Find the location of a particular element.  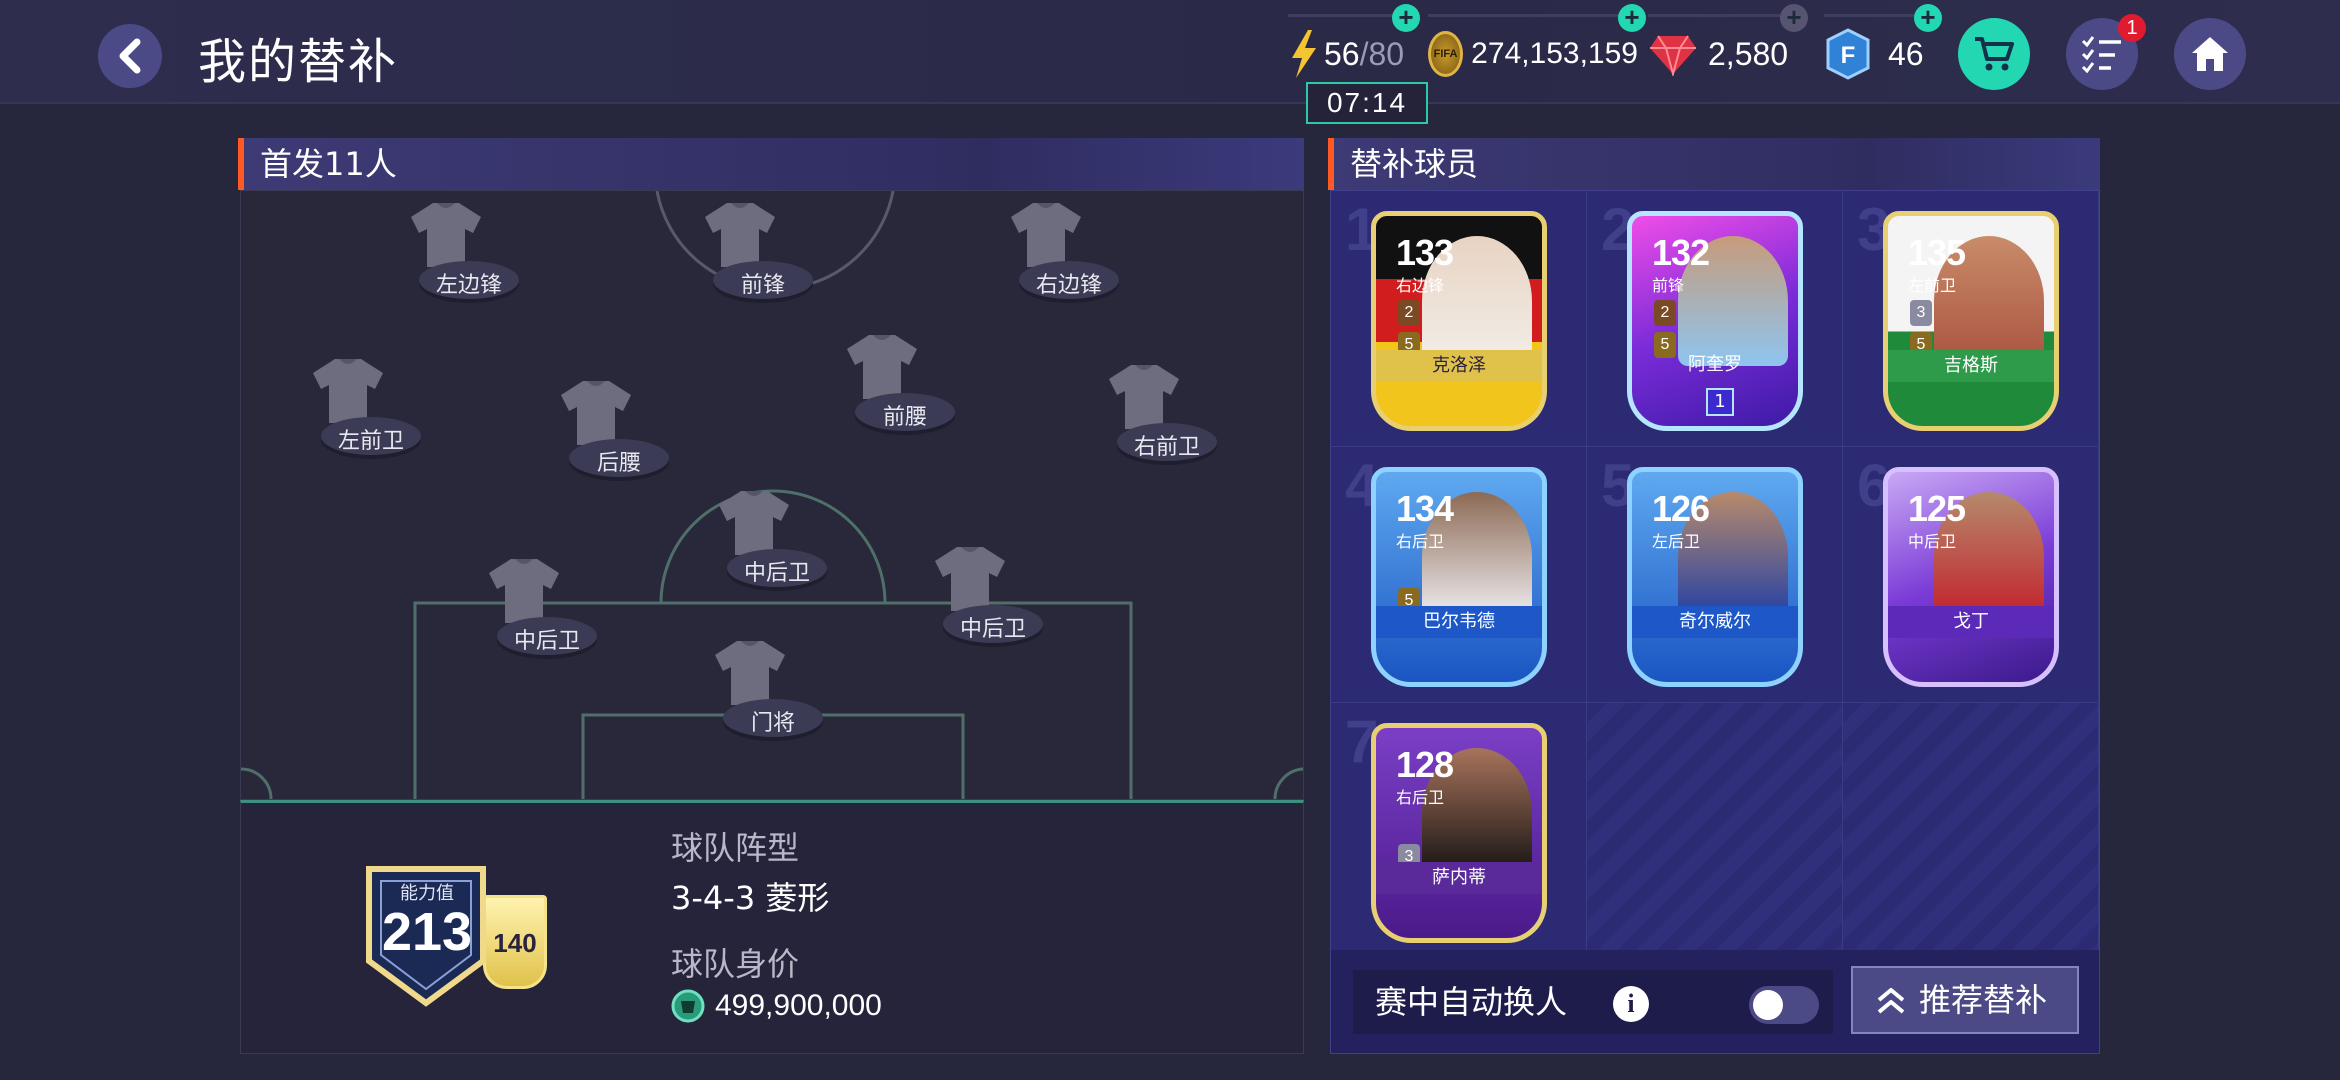

player-card: 134 右后卫 5 巴尔韦德 is located at coordinates (1459, 577).